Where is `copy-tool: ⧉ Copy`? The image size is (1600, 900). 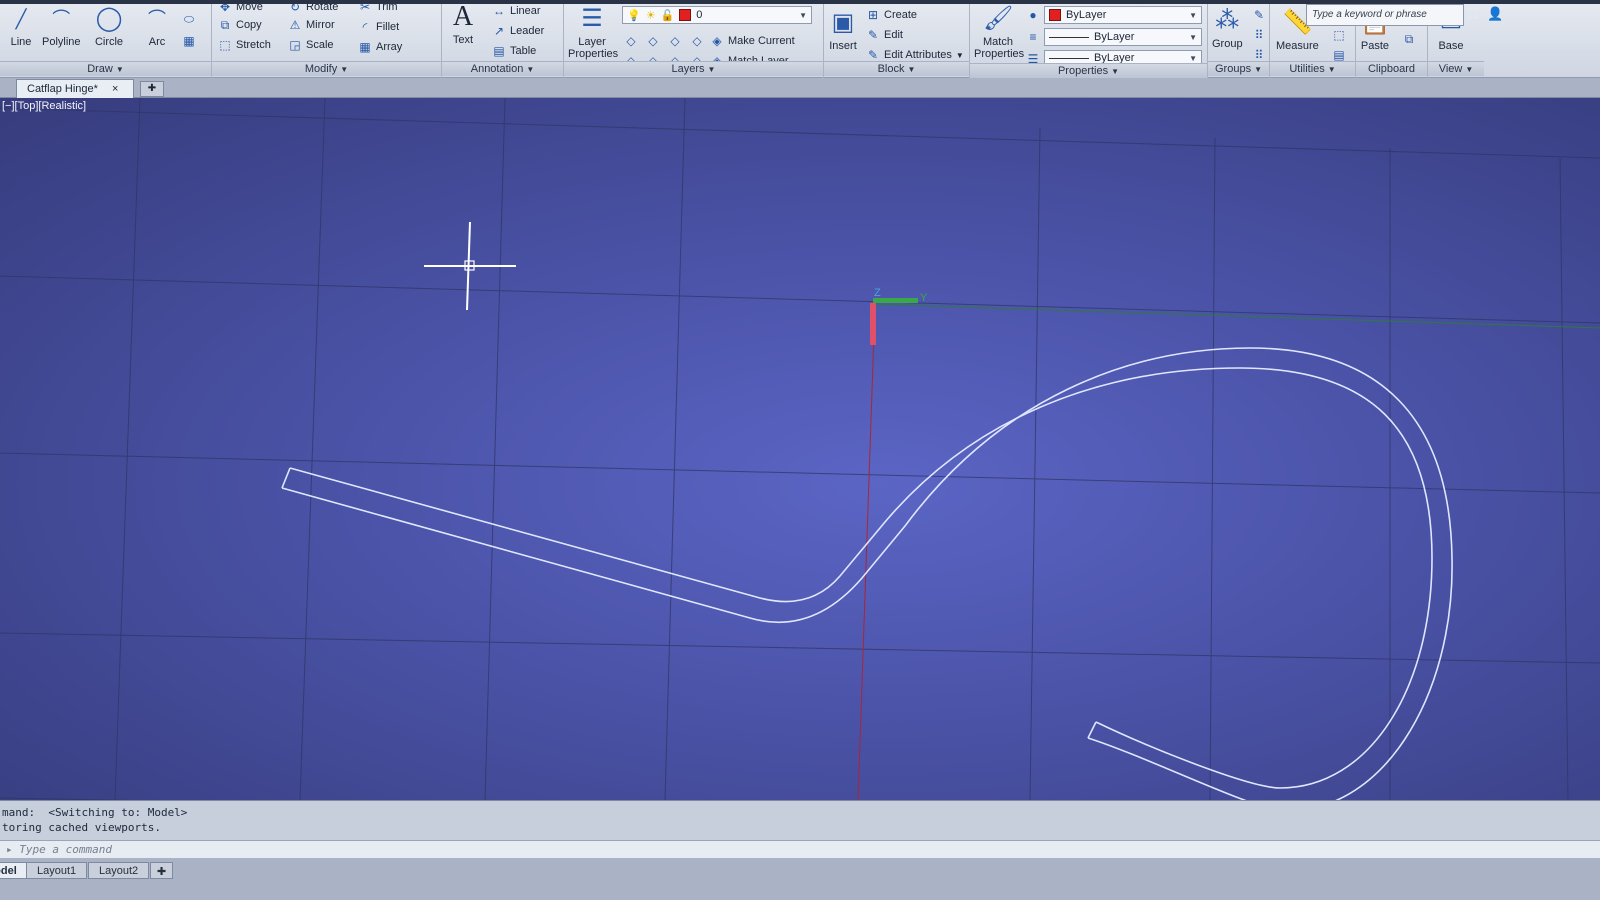 copy-tool: ⧉ Copy is located at coordinates (240, 25).